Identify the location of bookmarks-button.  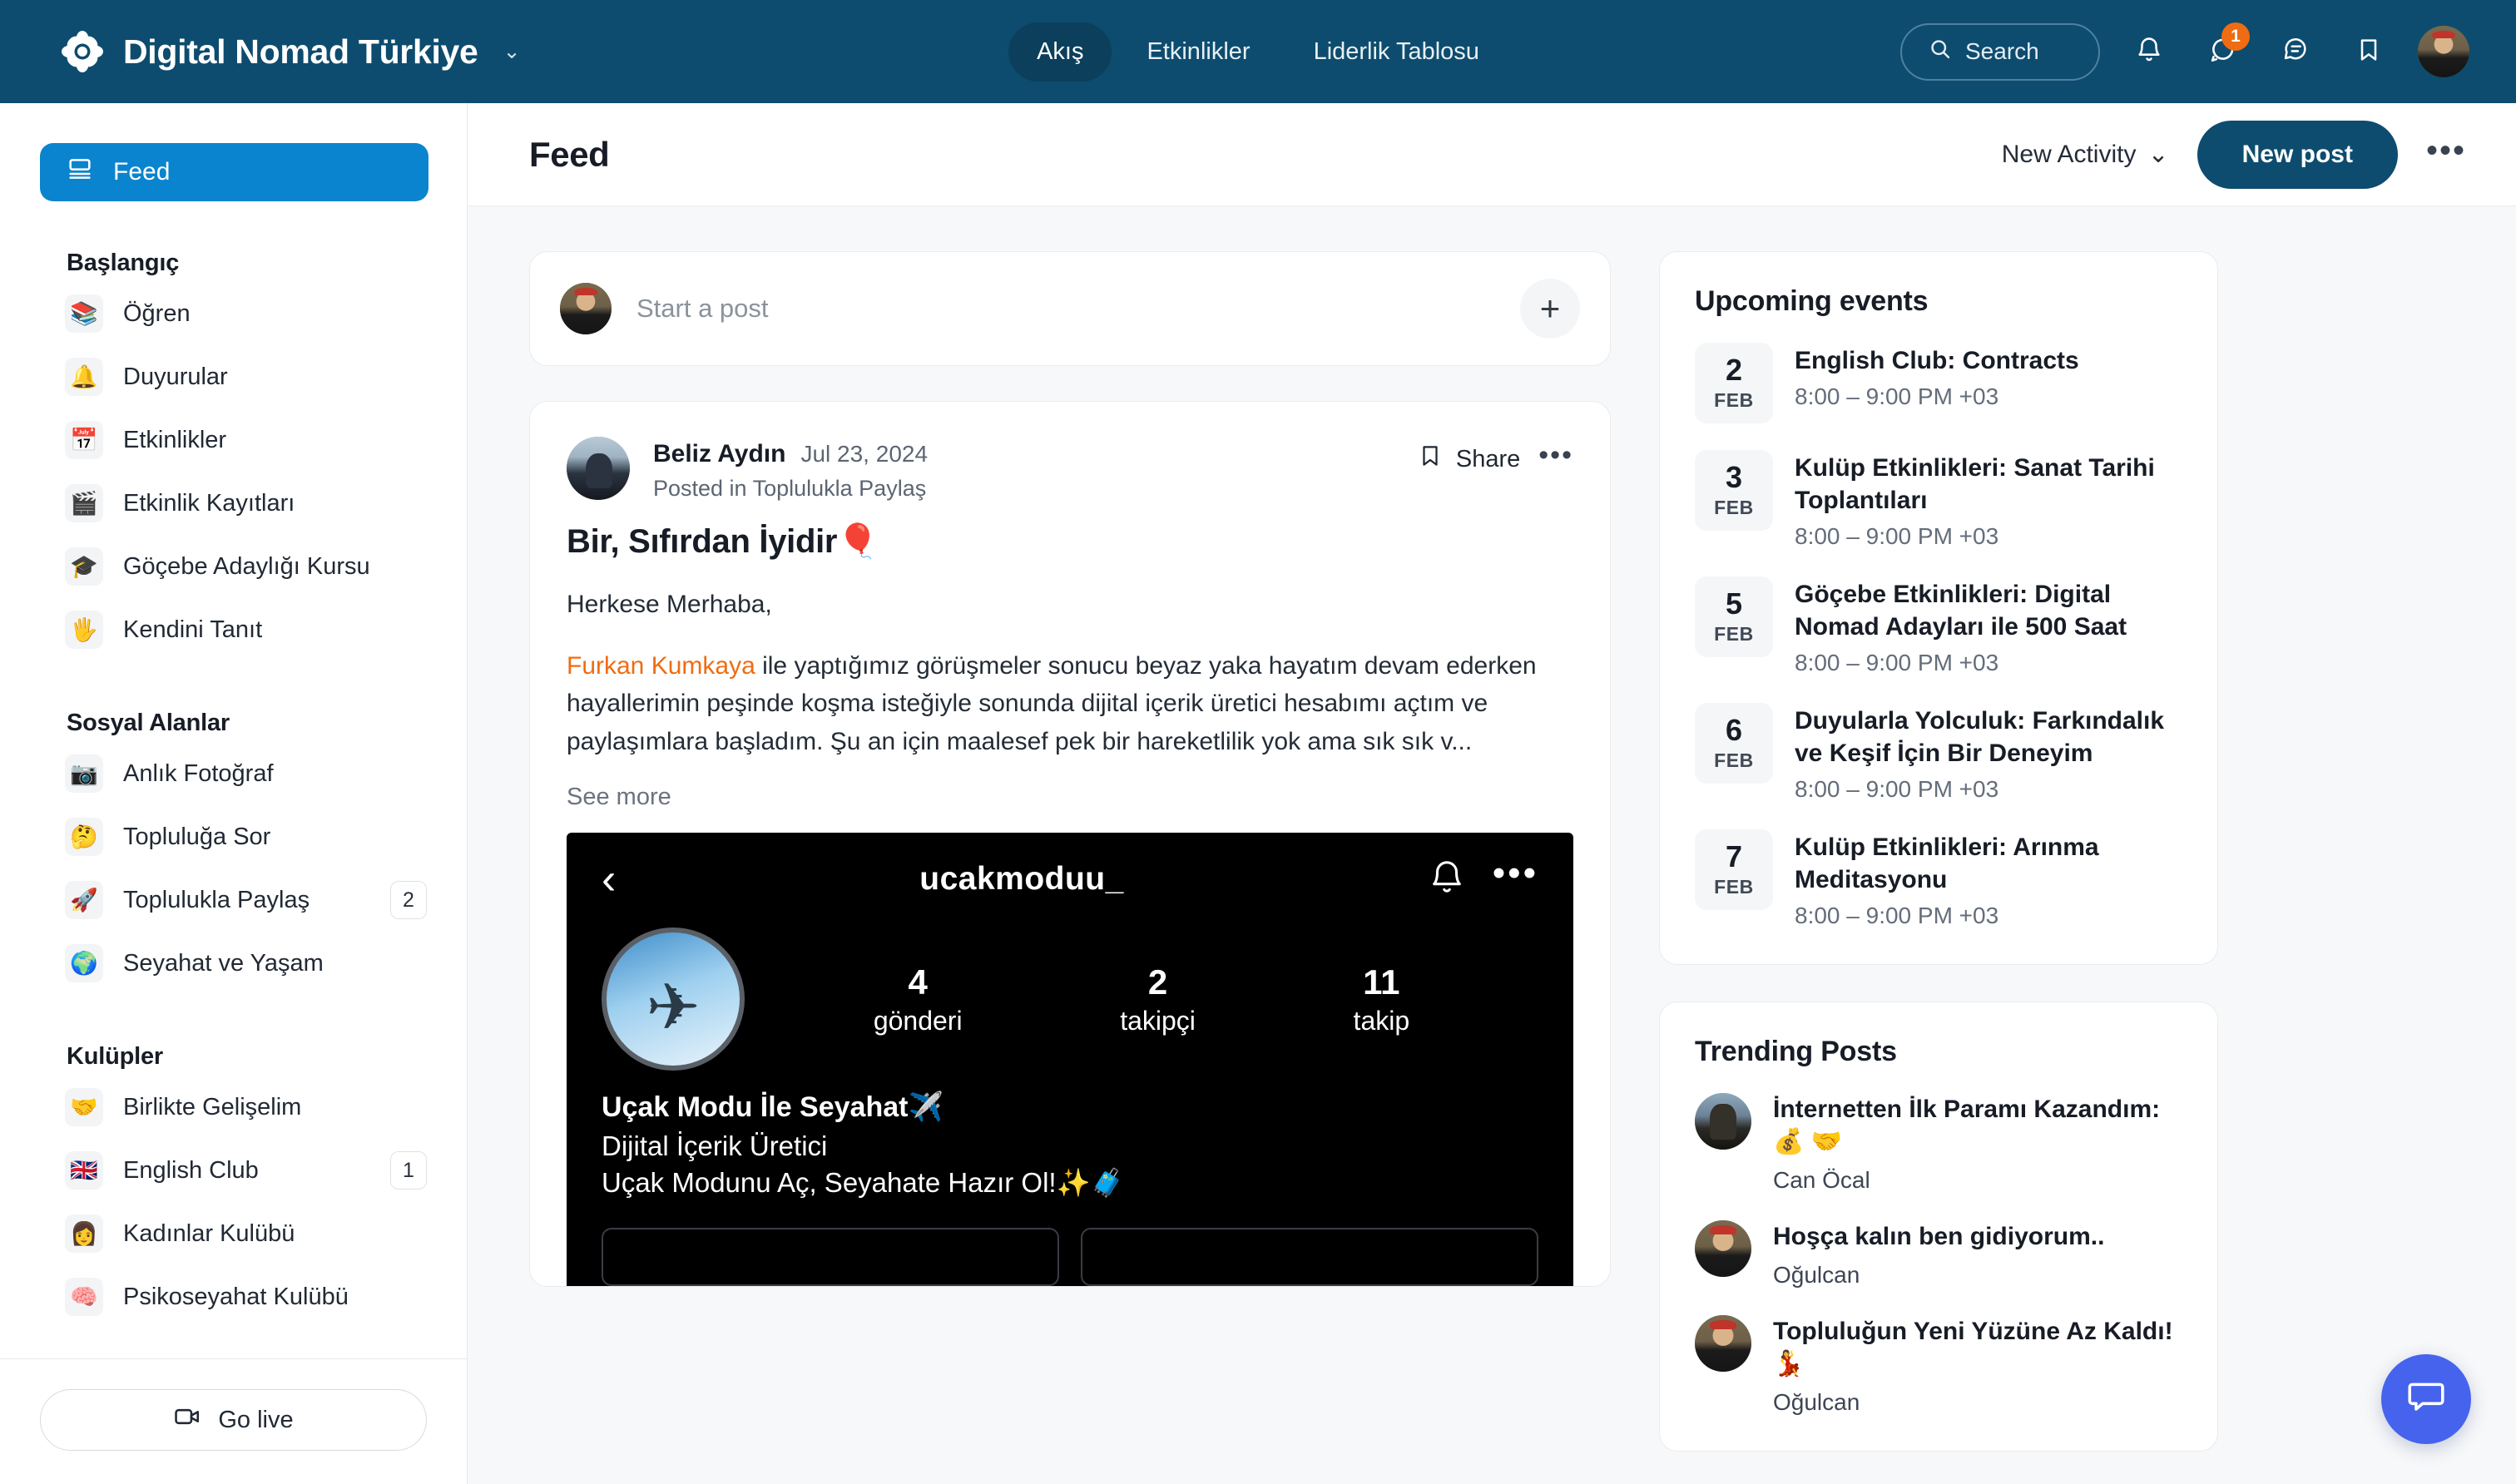
(2369, 51).